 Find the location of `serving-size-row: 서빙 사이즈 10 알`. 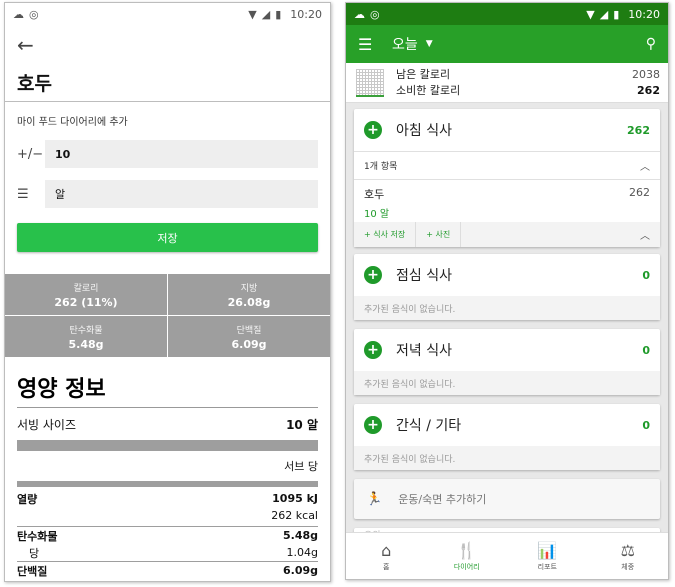

serving-size-row: 서빙 사이즈 10 알 is located at coordinates (167, 424).